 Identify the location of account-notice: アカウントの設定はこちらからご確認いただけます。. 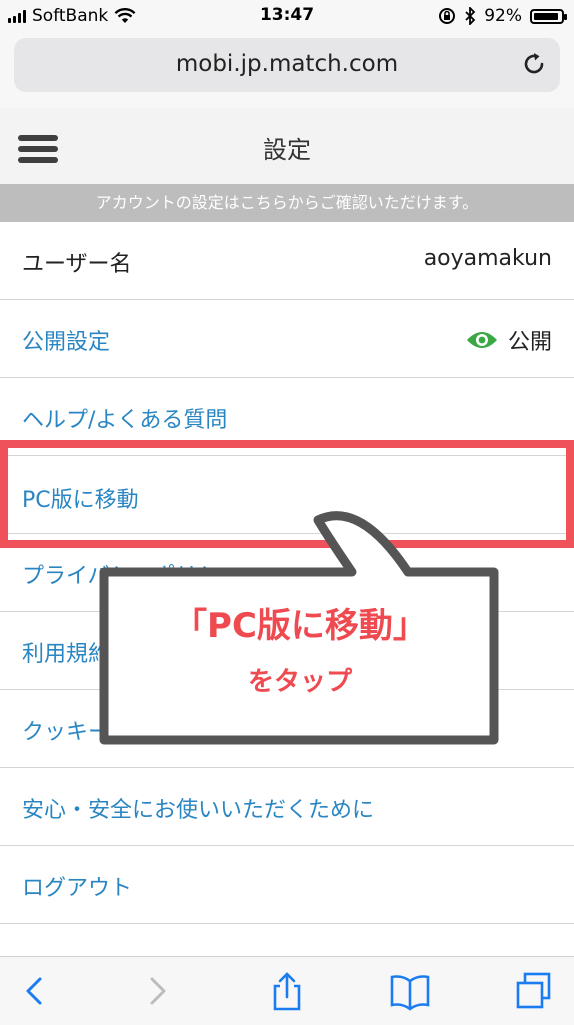
(287, 203).